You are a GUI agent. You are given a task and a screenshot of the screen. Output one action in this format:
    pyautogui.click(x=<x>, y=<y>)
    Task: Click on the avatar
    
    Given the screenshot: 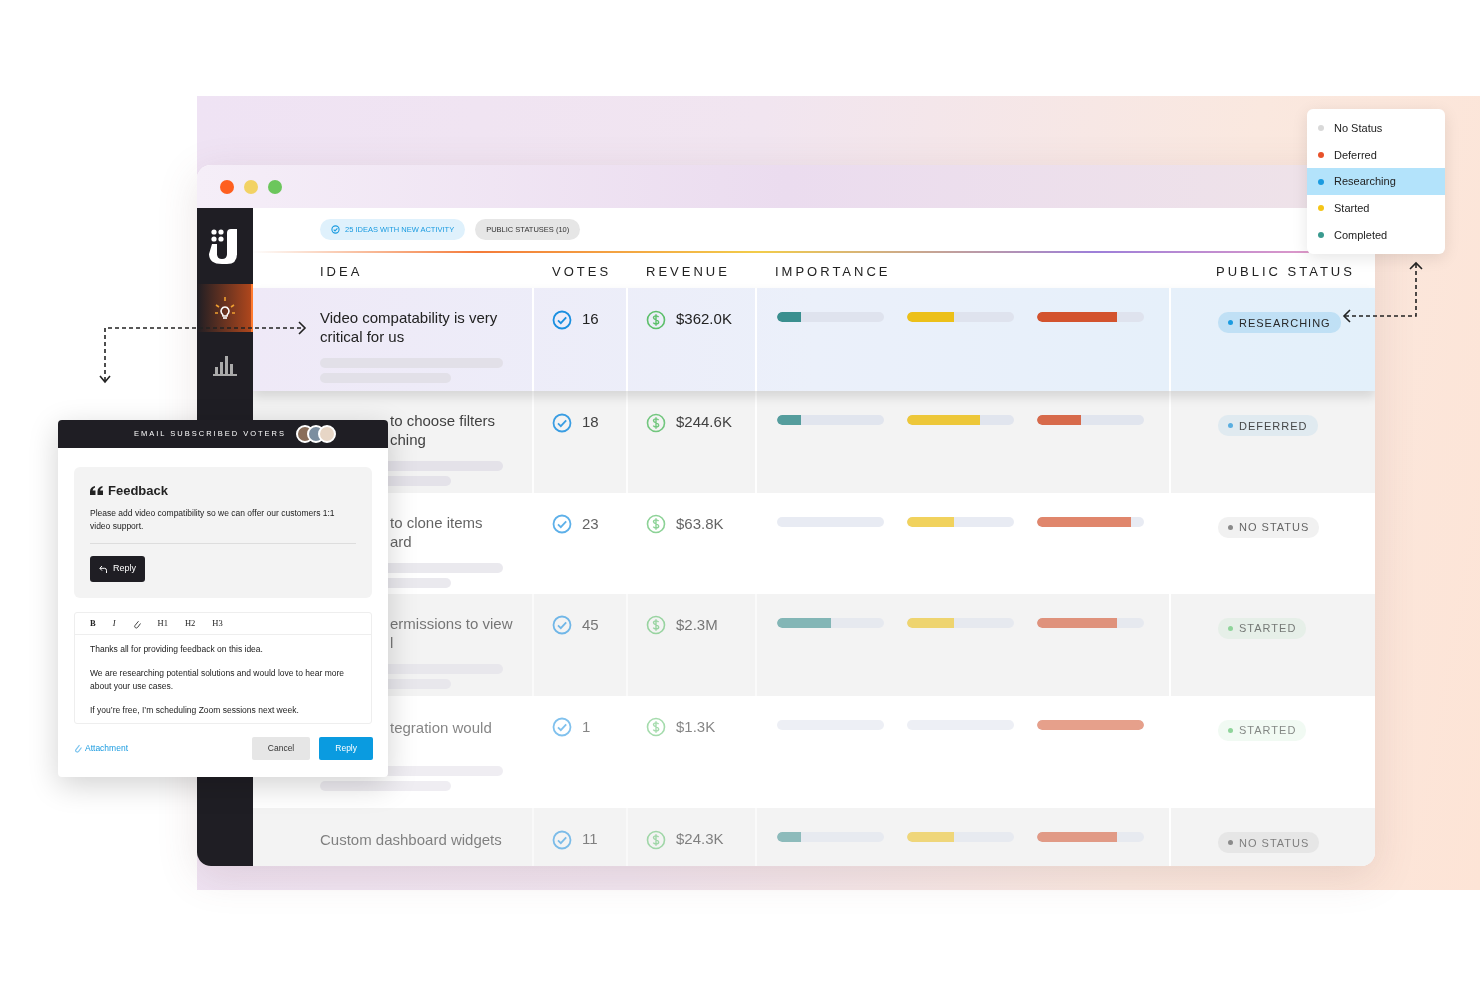 What is the action you would take?
    pyautogui.click(x=327, y=434)
    